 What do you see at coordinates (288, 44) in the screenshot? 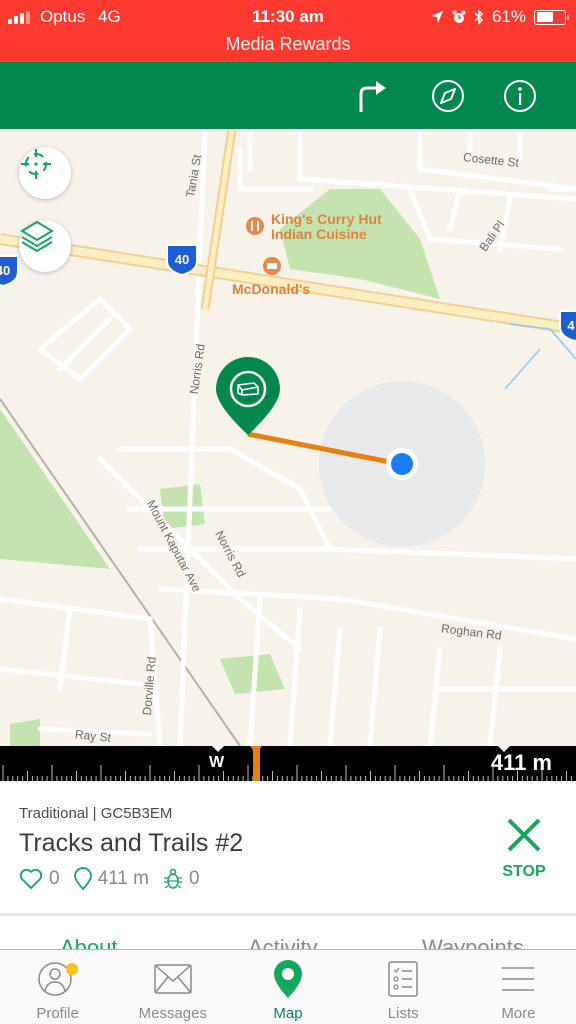
I see `media-rewards-banner: Media Rewards` at bounding box center [288, 44].